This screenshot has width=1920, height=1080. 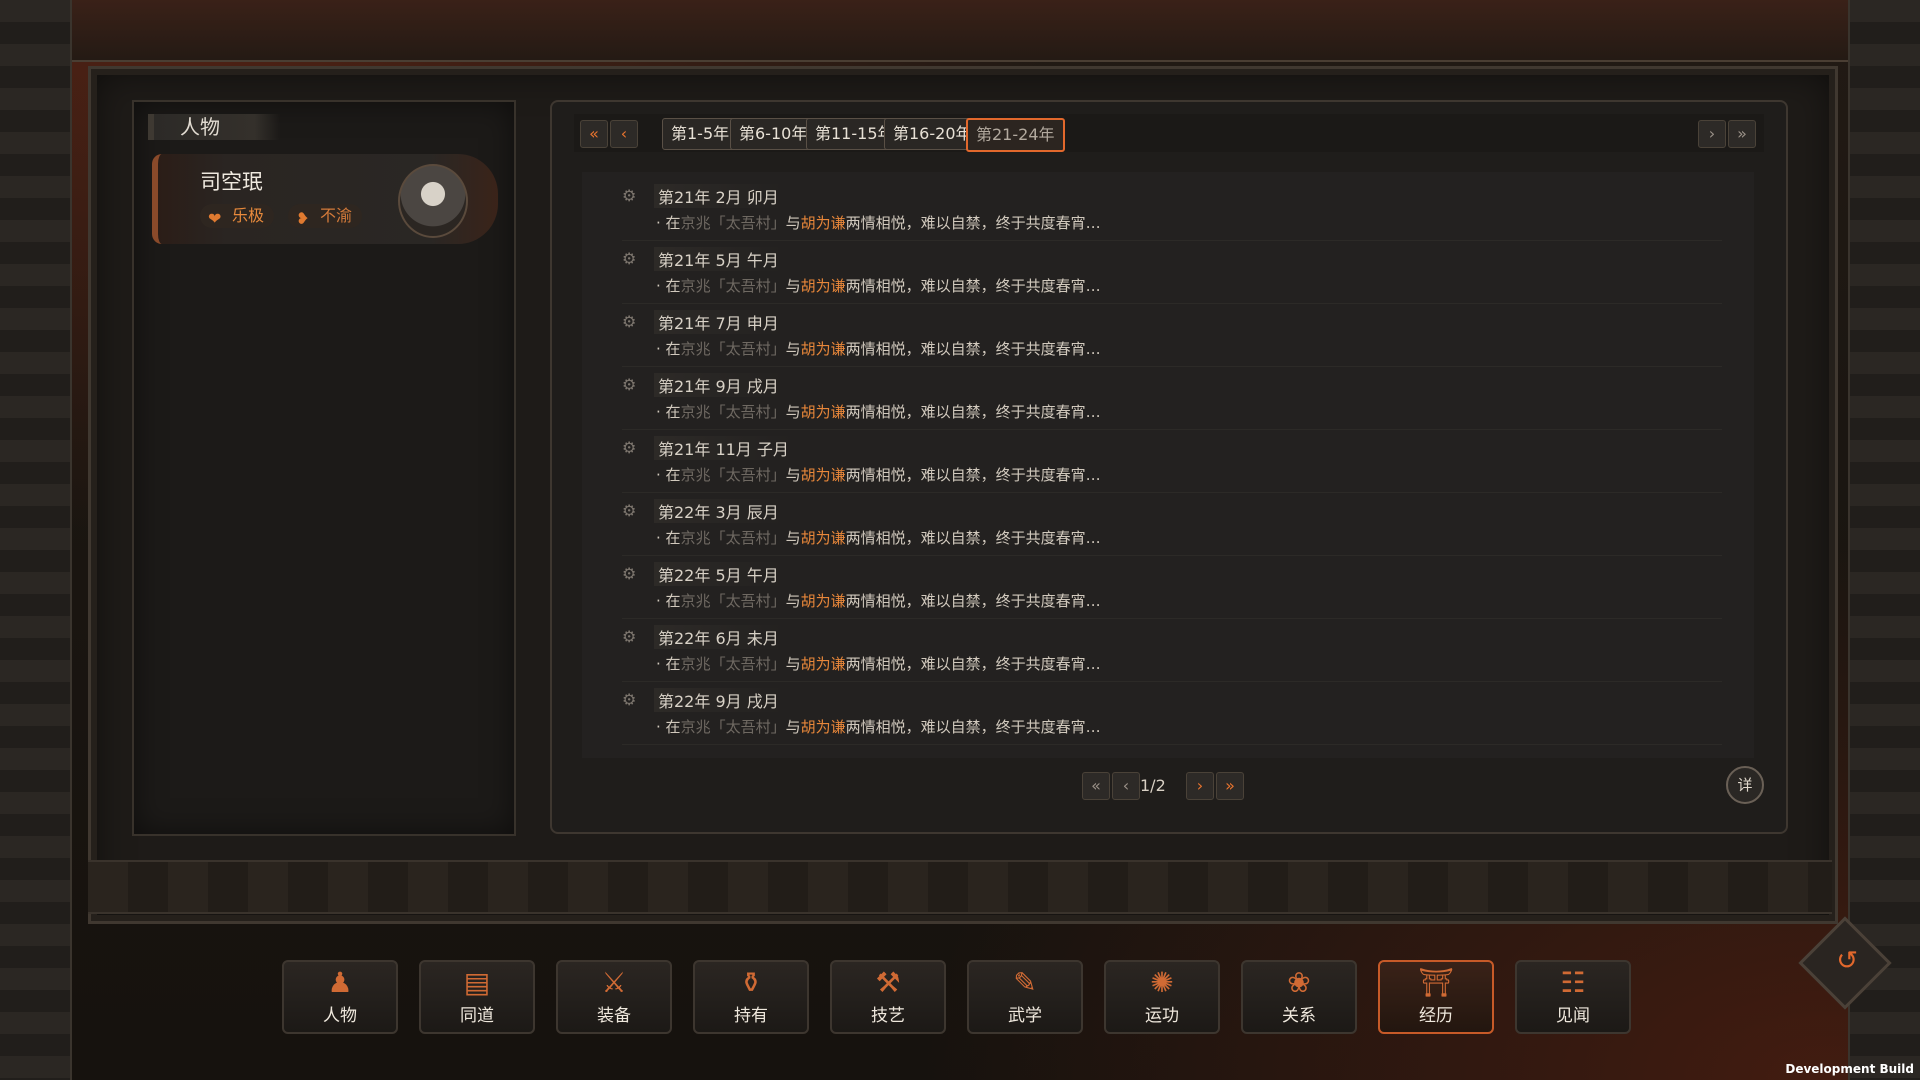 I want to click on tab-person: ♟ 人物, so click(x=340, y=997).